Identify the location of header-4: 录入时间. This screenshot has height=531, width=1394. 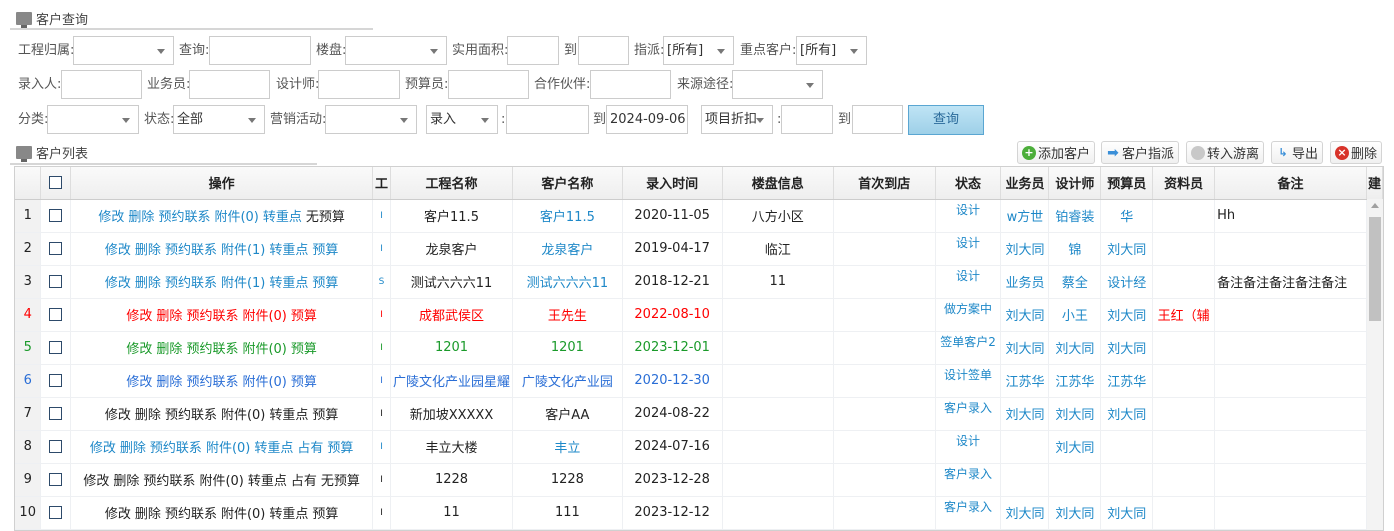
(672, 183).